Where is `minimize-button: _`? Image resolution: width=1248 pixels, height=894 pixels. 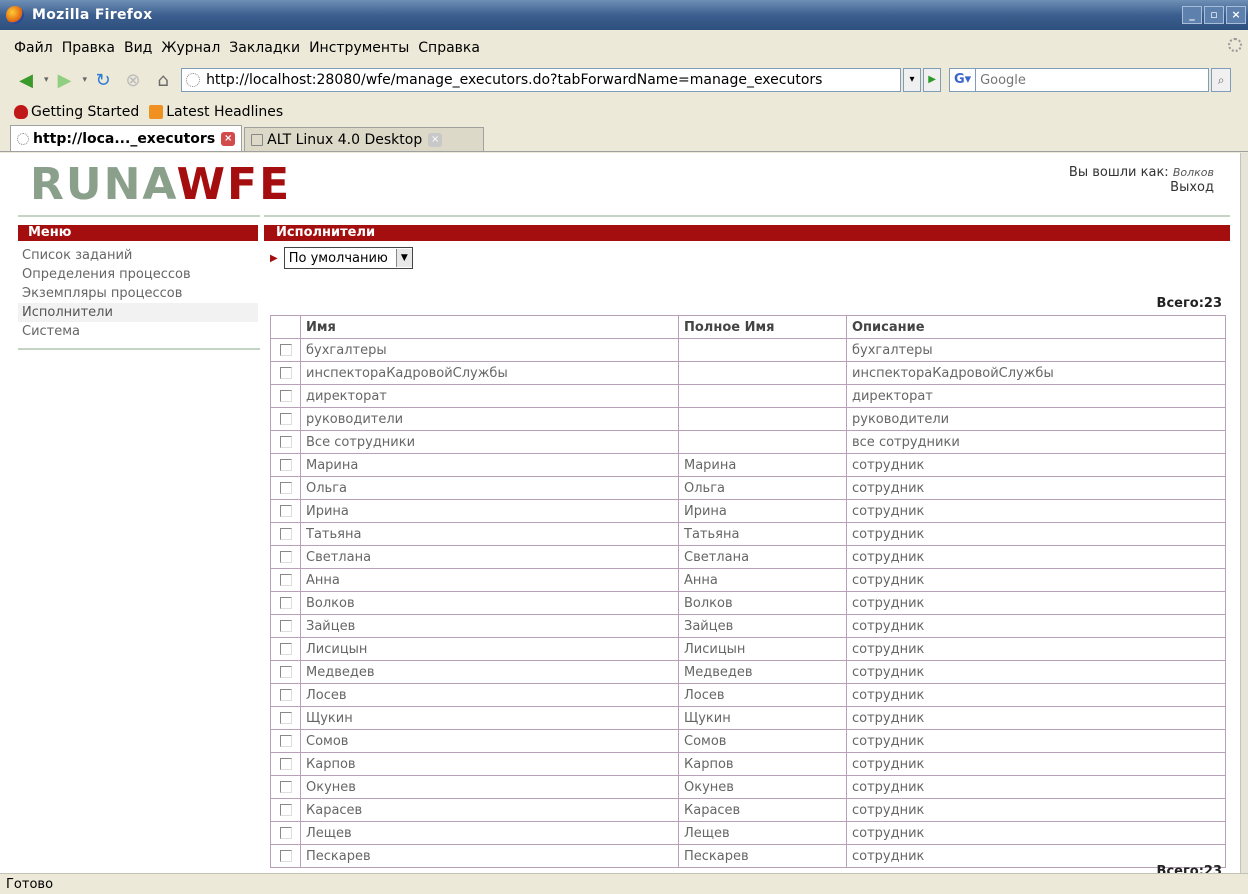
minimize-button: _ is located at coordinates (1192, 15).